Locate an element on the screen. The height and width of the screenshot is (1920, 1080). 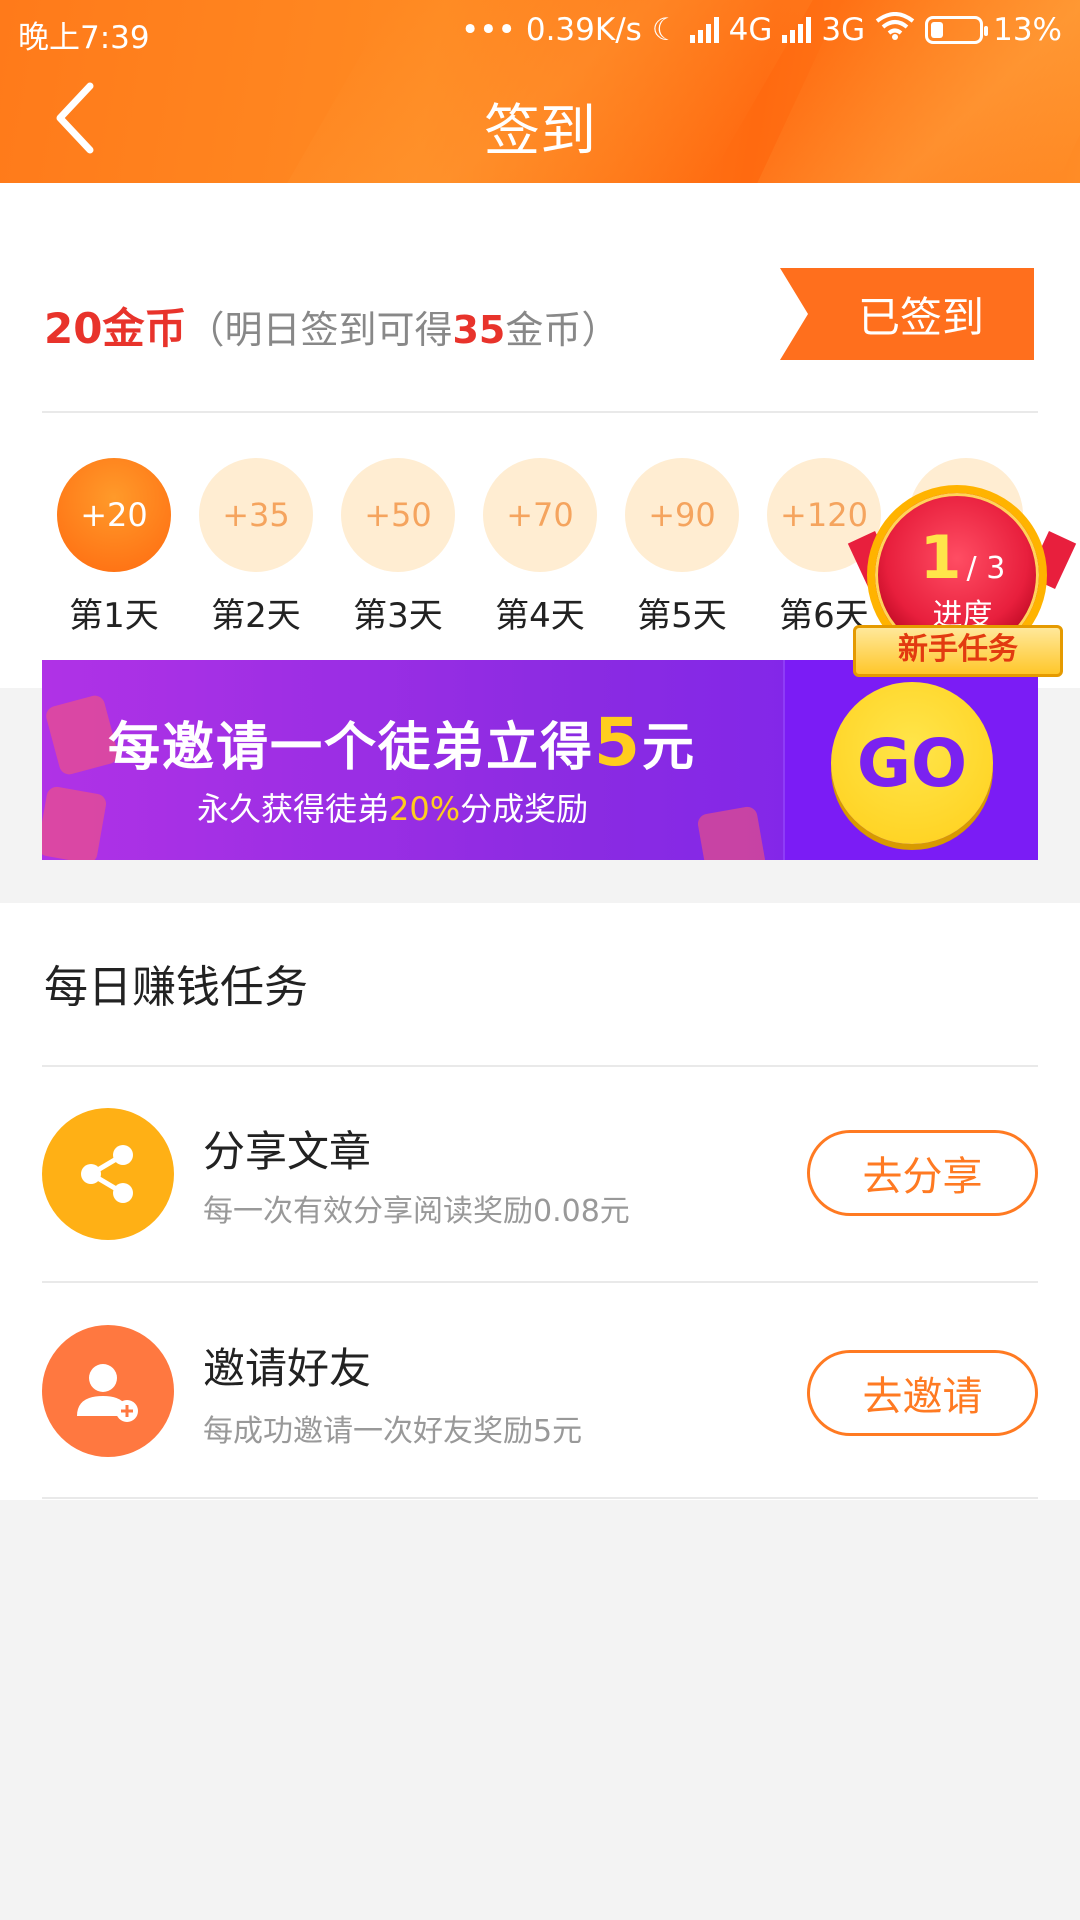
banner-title-prefix: 每邀请一个徒弟立得 is located at coordinates (351, 748).